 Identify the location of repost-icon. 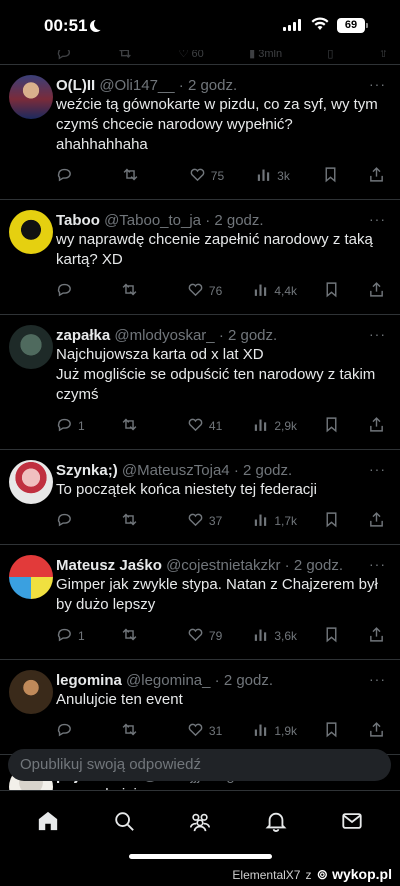
(129, 636).